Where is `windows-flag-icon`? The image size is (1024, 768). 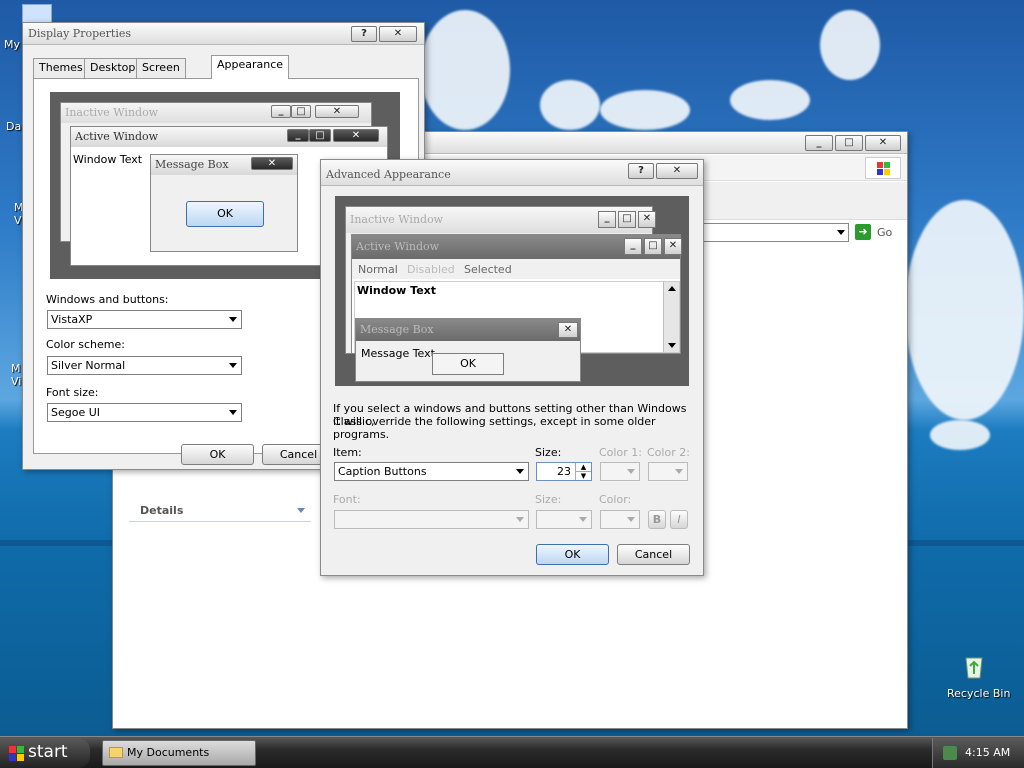
windows-flag-icon is located at coordinates (883, 168).